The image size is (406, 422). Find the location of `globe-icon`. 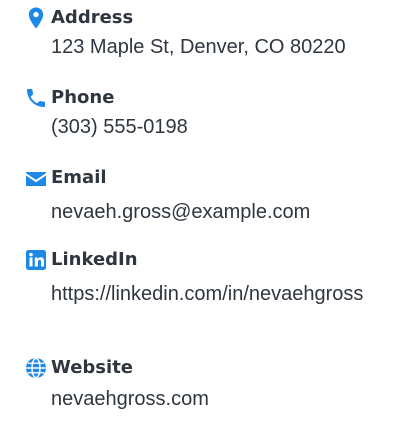

globe-icon is located at coordinates (36, 368).